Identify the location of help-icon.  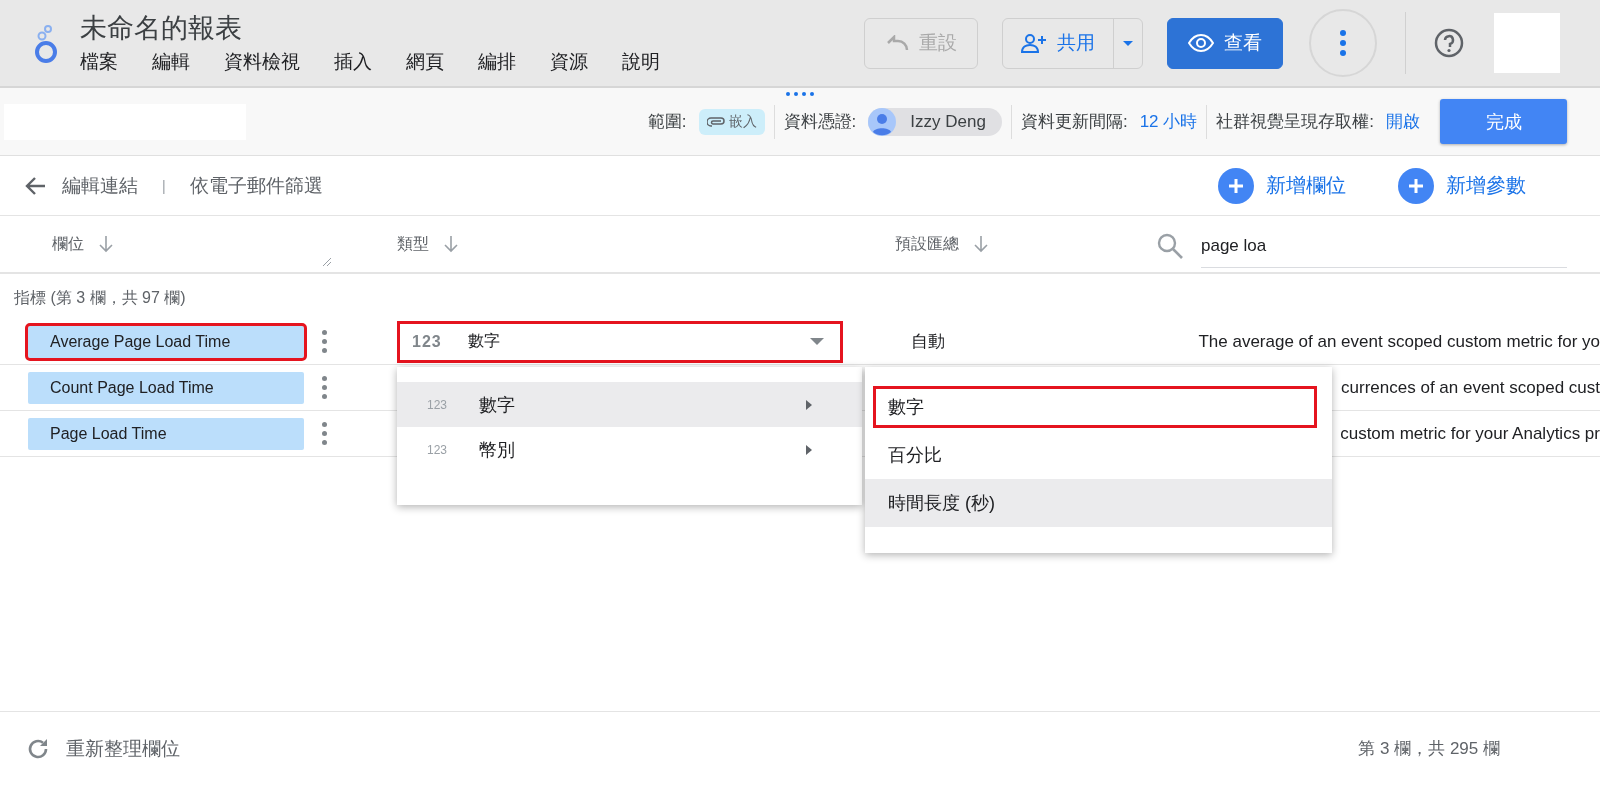
(1449, 43).